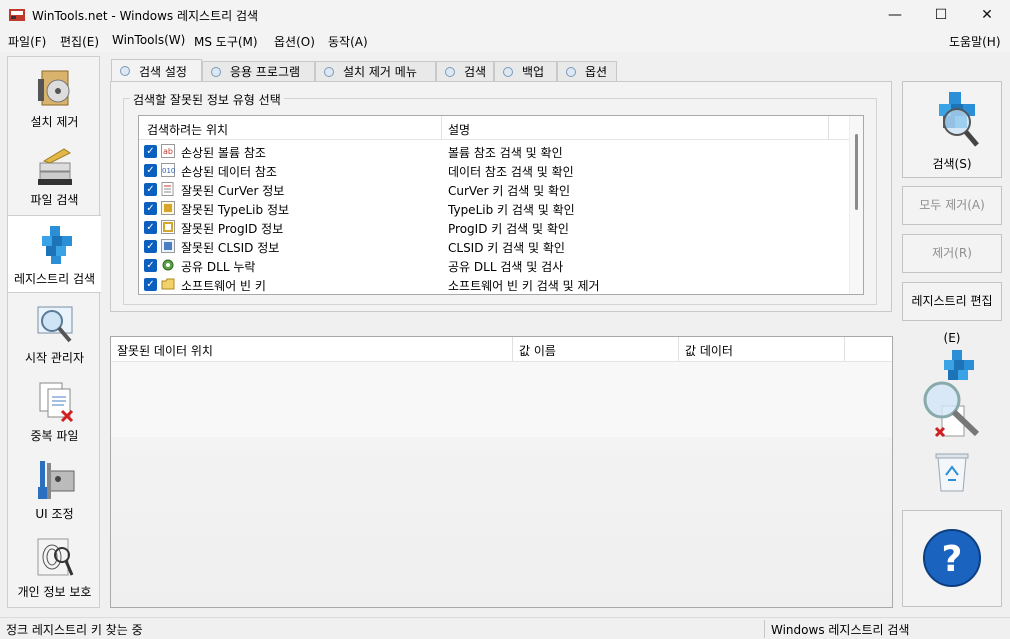  I want to click on list-item: ✓ 잘못된 CurVer 정보 CurVer 키 검색 및 확인, so click(494, 189).